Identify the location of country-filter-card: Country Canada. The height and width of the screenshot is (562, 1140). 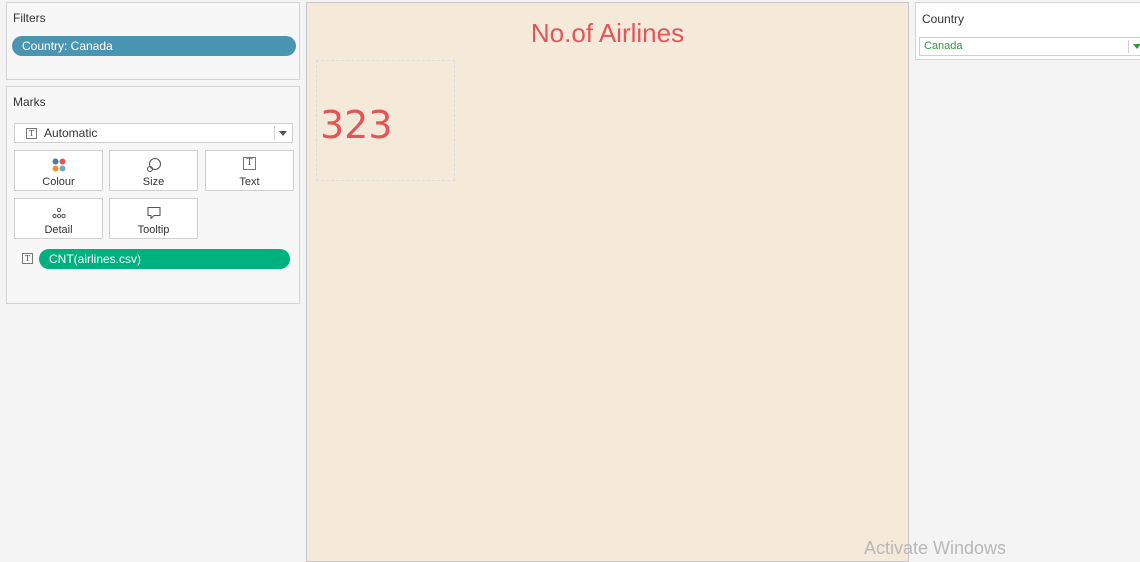
(1027, 31).